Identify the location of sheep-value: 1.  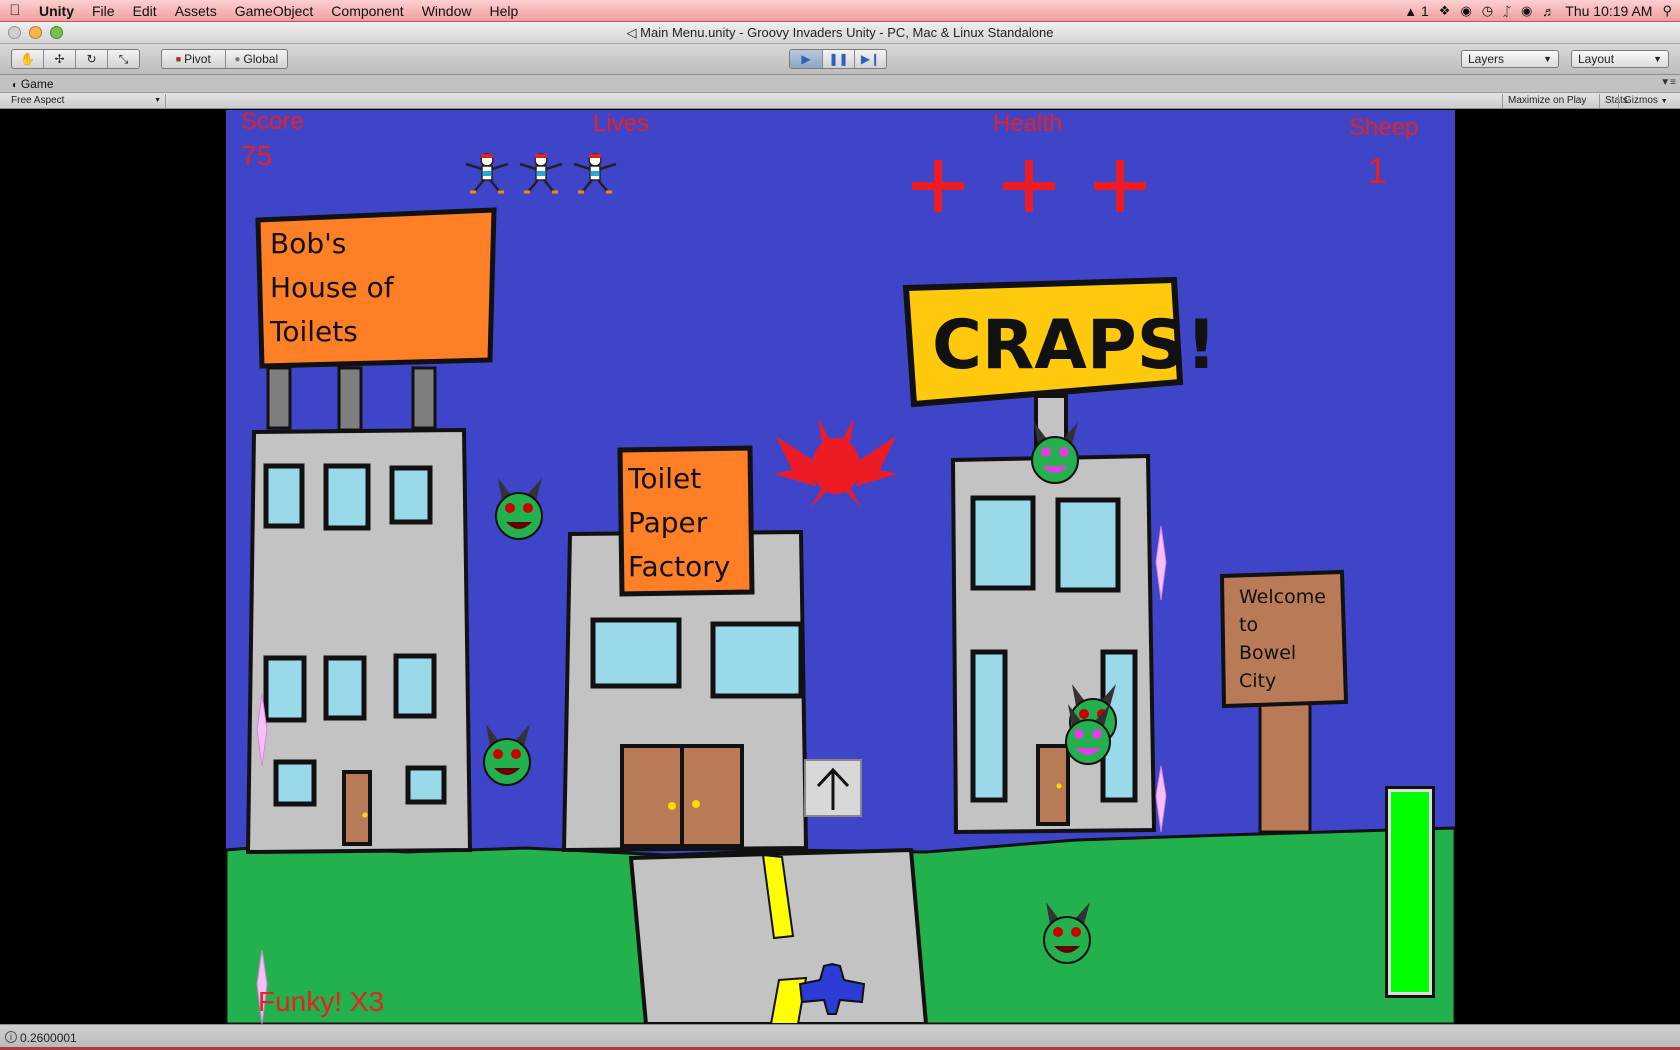
(1377, 170).